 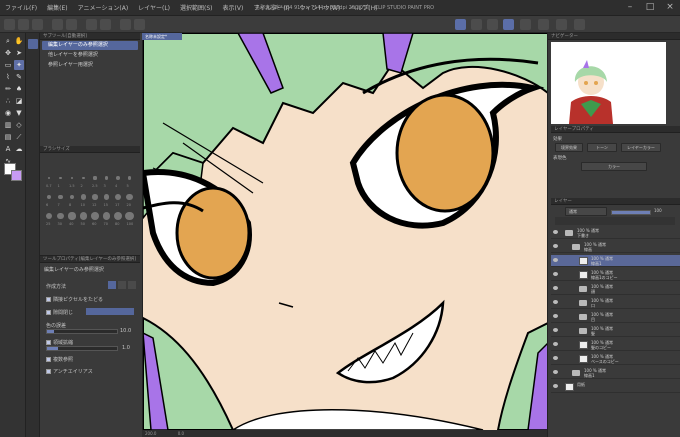 I want to click on layer-row: 100 % 通常 口, so click(x=615, y=303).